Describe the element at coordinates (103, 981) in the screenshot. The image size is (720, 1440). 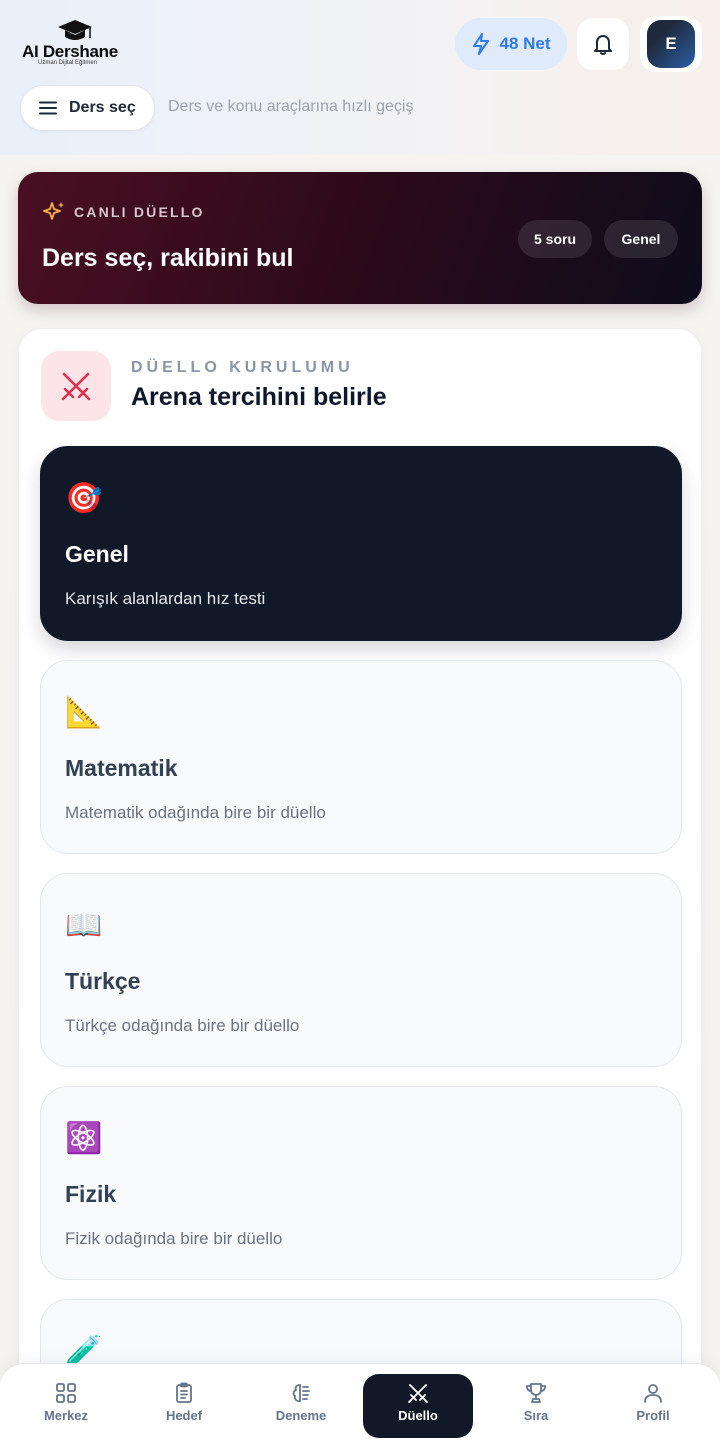
I see `option-name: Türkçe` at that location.